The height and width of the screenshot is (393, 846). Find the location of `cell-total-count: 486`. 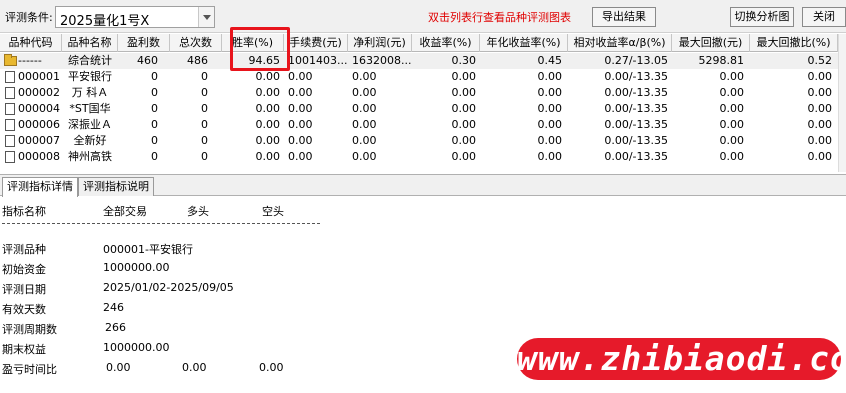

cell-total-count: 486 is located at coordinates (197, 60).